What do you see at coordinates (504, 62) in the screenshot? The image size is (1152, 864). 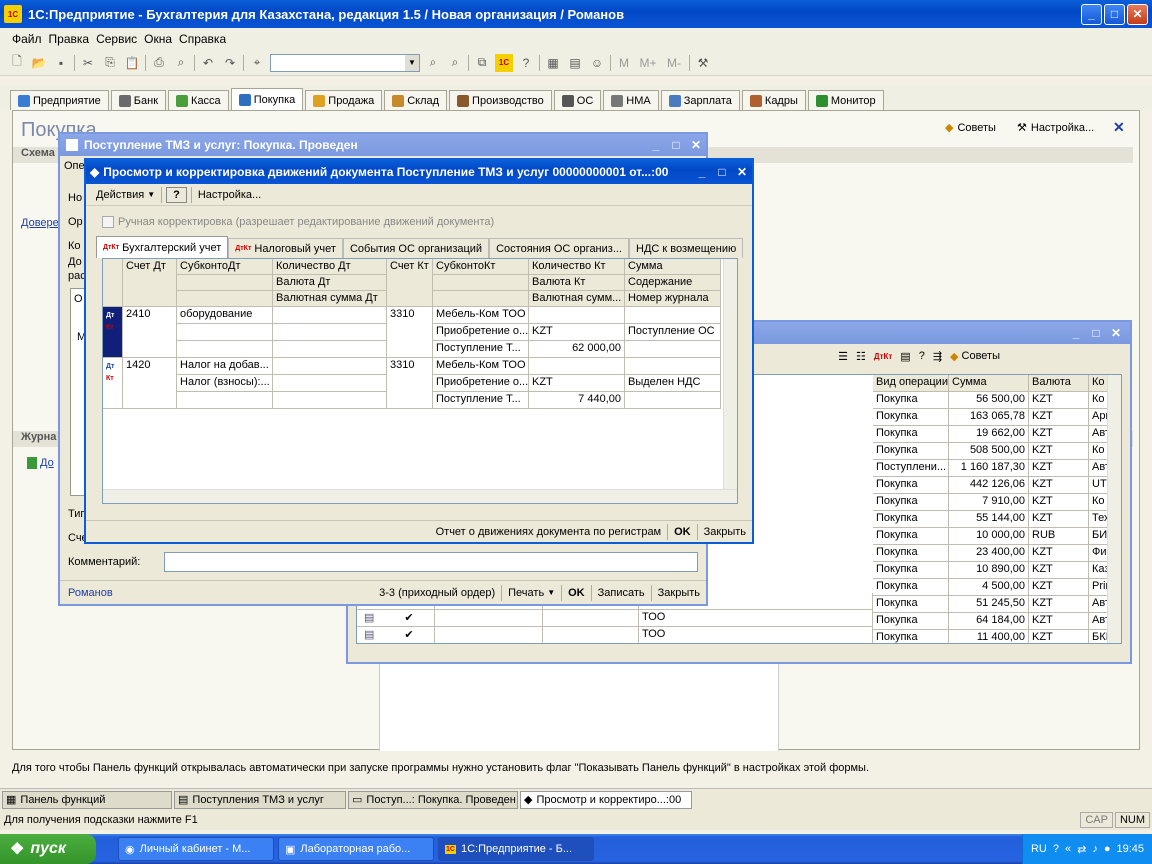 I see `help-1c-icon: 1C` at bounding box center [504, 62].